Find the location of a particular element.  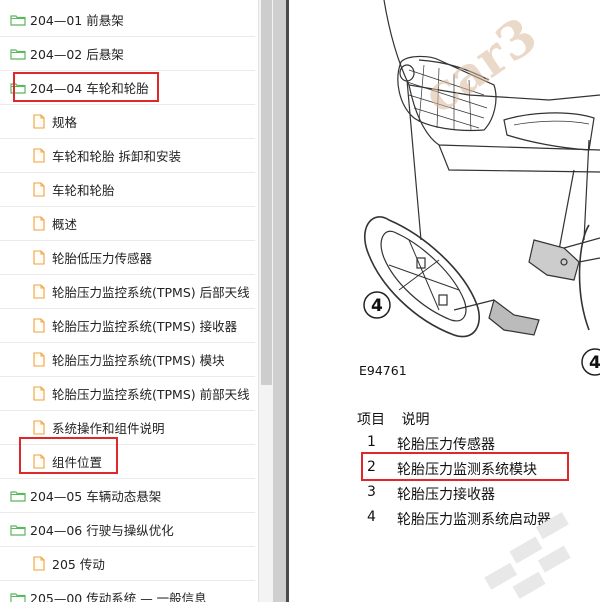

legend-header: 项目 说明 is located at coordinates (393, 419).